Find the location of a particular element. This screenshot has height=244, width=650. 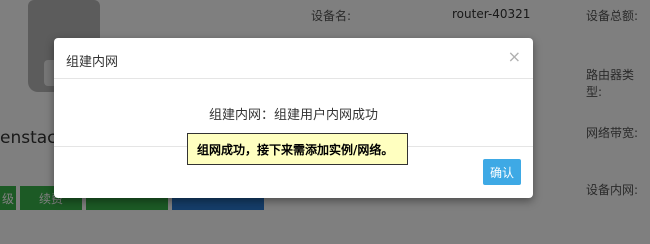

dialog-header: 组建内网 × is located at coordinates (293, 58).